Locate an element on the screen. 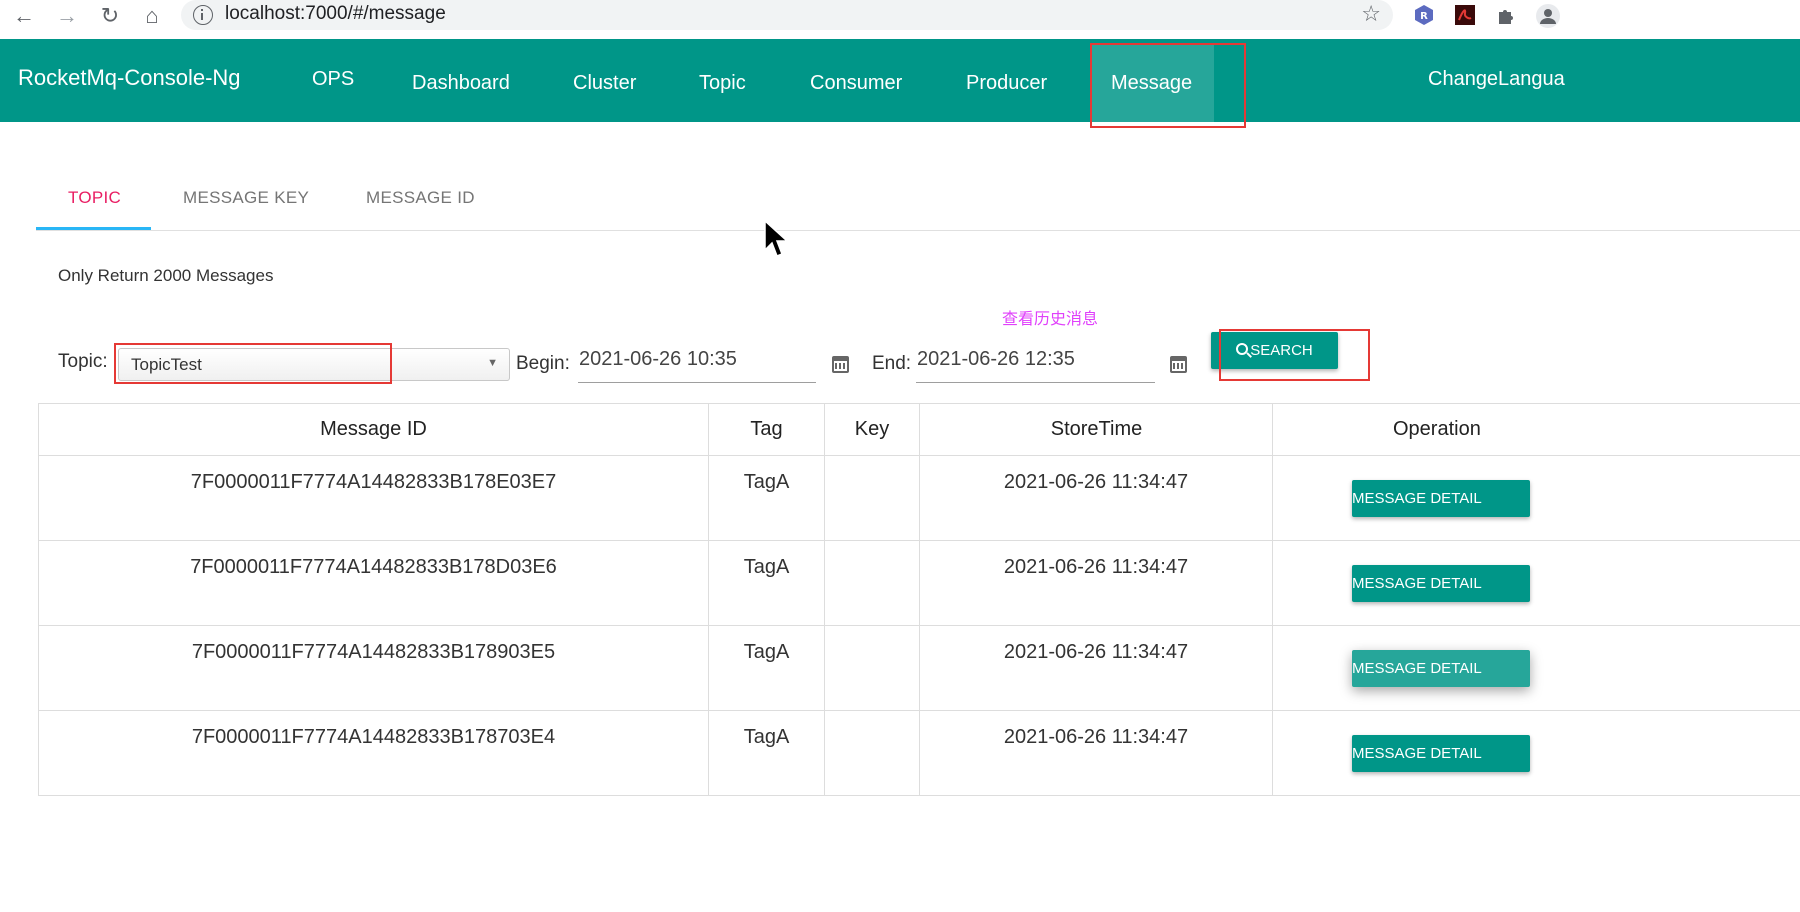  tabs-divider is located at coordinates (918, 230).